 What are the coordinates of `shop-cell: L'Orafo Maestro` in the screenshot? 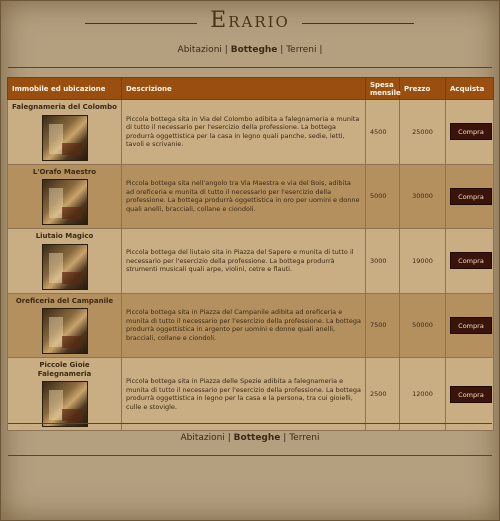 It's located at (64, 196).